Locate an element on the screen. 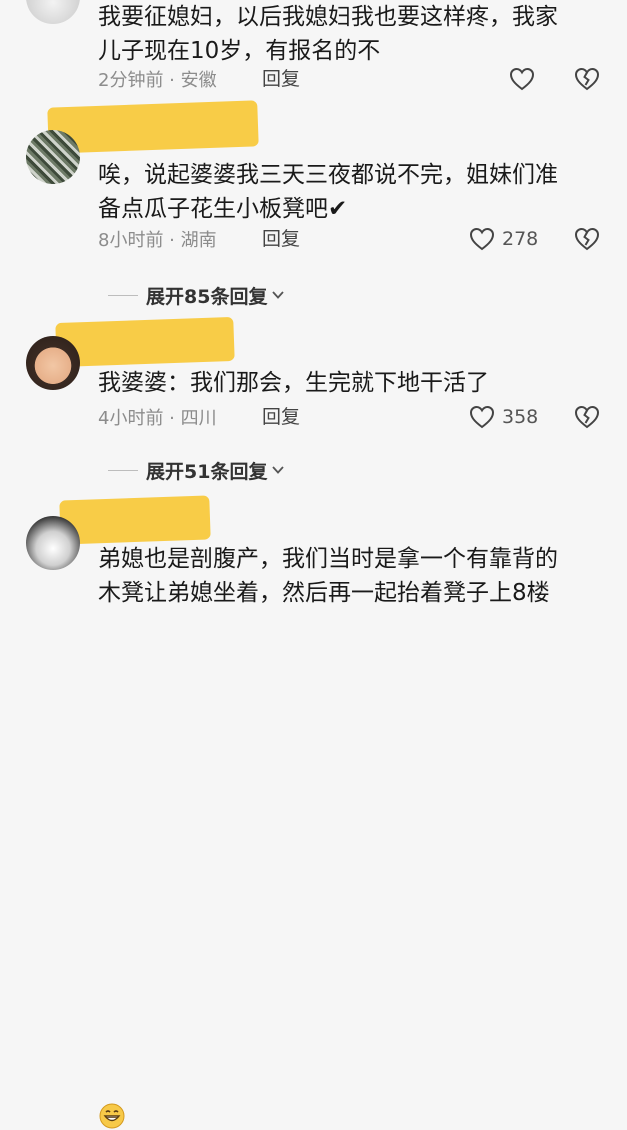 The image size is (627, 1130). like-button: 358 is located at coordinates (503, 417).